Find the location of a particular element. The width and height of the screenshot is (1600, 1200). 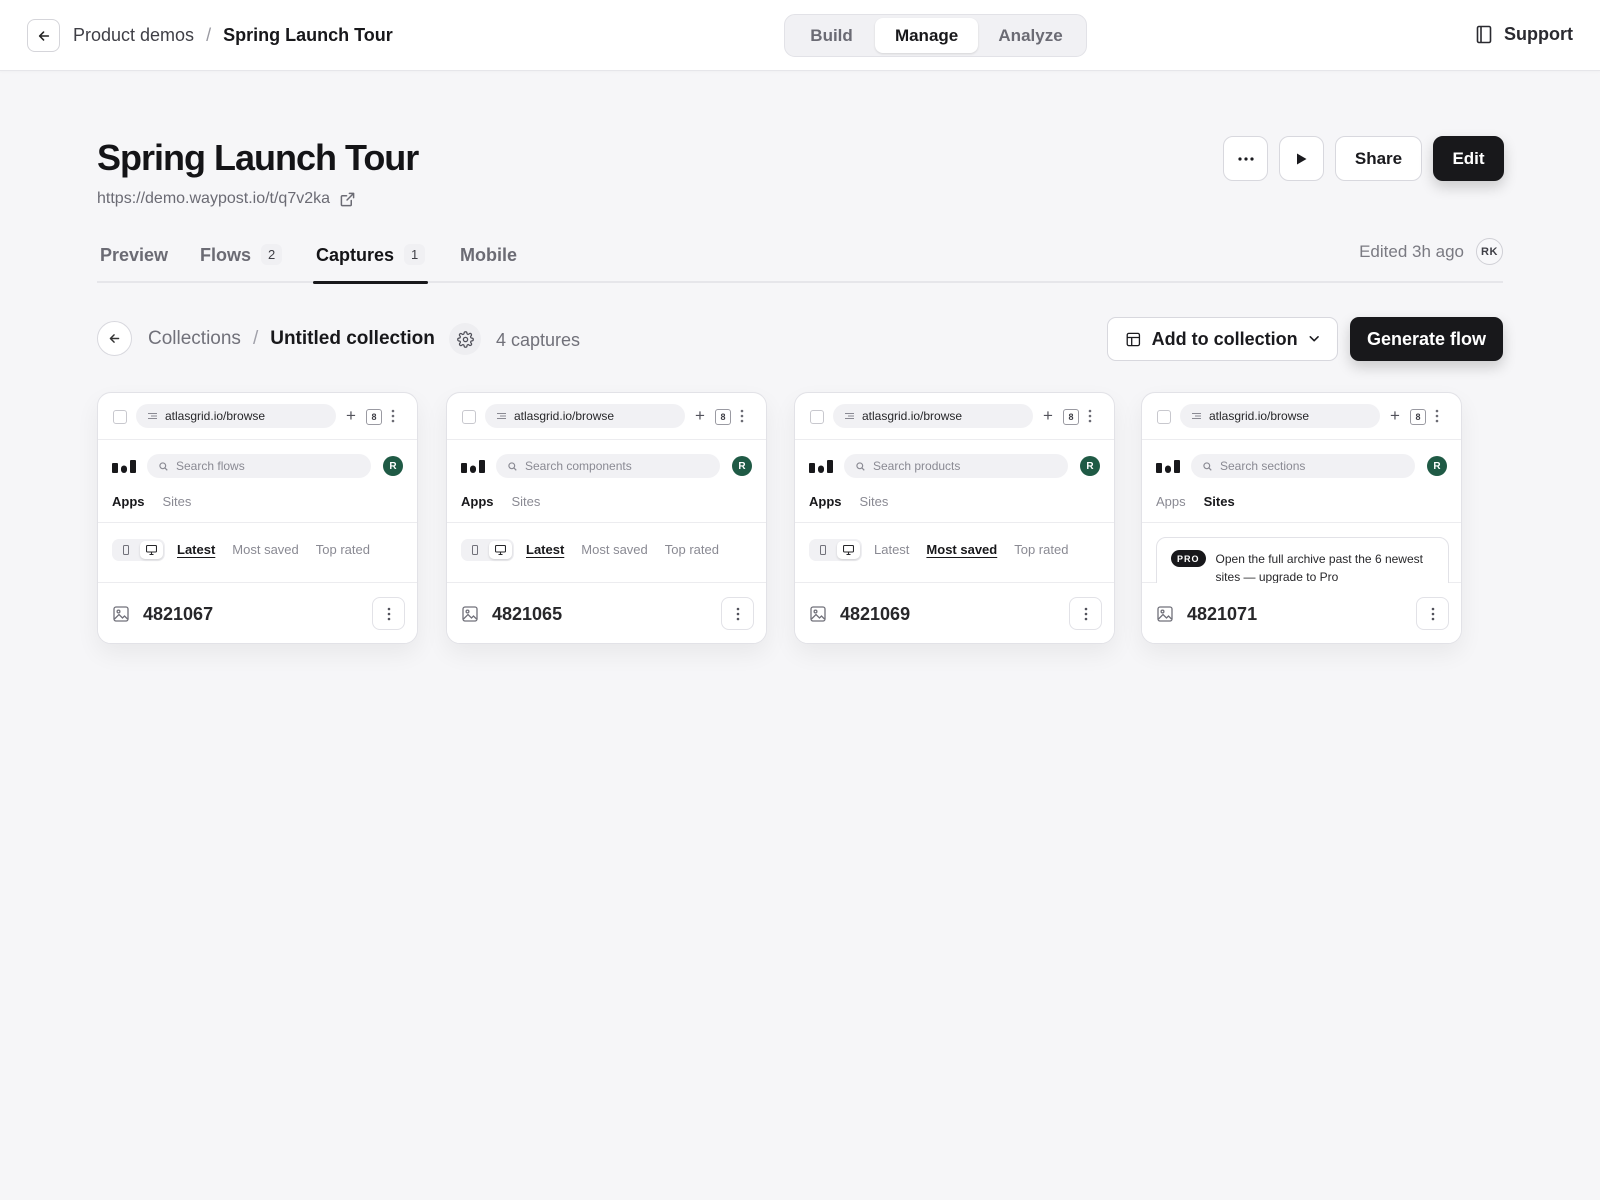

more-button is located at coordinates (1245, 158).